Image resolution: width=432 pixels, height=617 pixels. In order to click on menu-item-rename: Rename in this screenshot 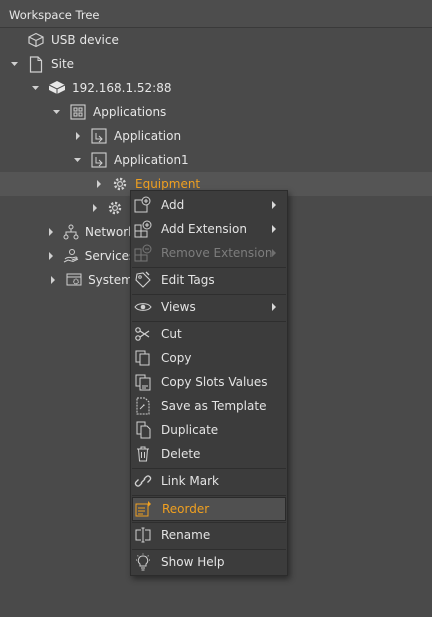, I will do `click(209, 535)`.